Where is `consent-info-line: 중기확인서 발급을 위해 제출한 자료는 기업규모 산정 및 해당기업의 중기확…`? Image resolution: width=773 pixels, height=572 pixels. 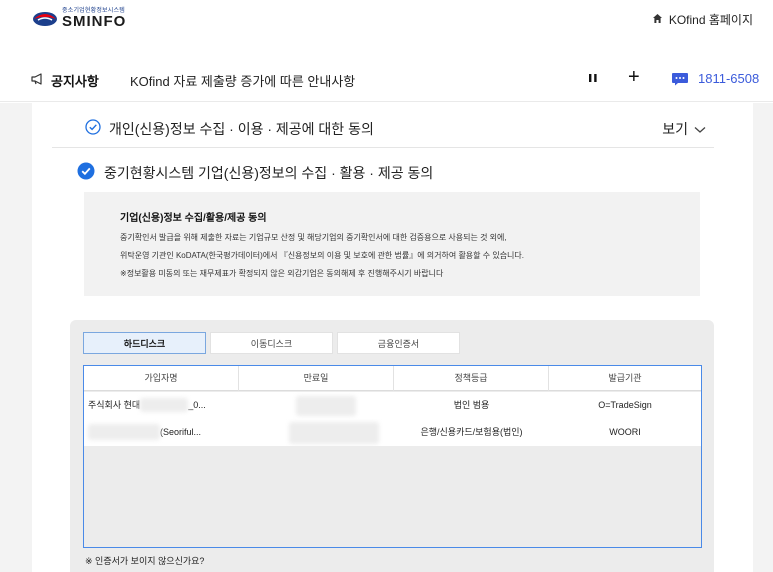
consent-info-line: 중기확인서 발급을 위해 제출한 자료는 기업규모 산정 및 해당기업의 중기확… is located at coordinates (313, 237).